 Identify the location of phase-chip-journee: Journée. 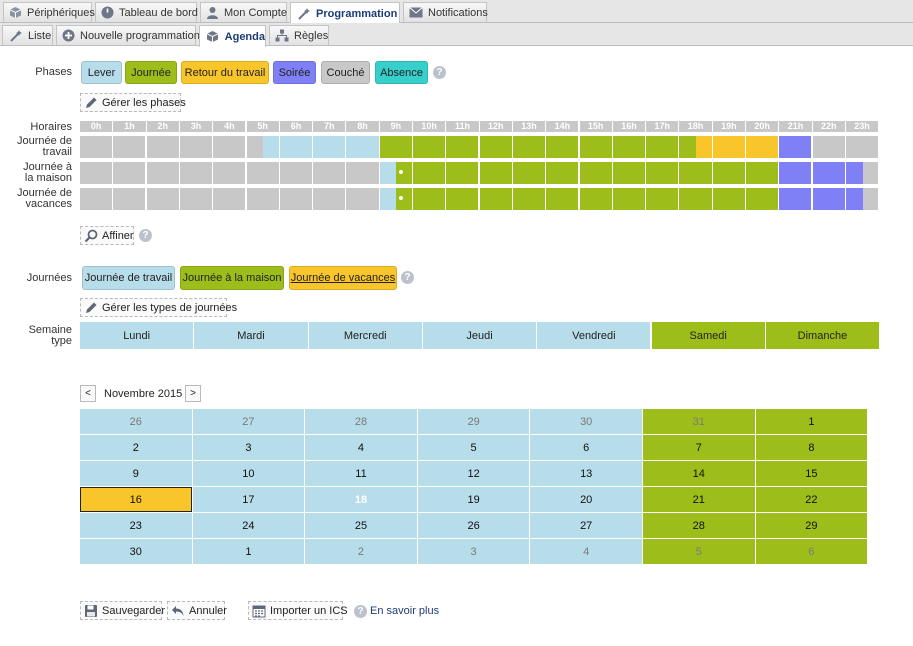
(151, 72).